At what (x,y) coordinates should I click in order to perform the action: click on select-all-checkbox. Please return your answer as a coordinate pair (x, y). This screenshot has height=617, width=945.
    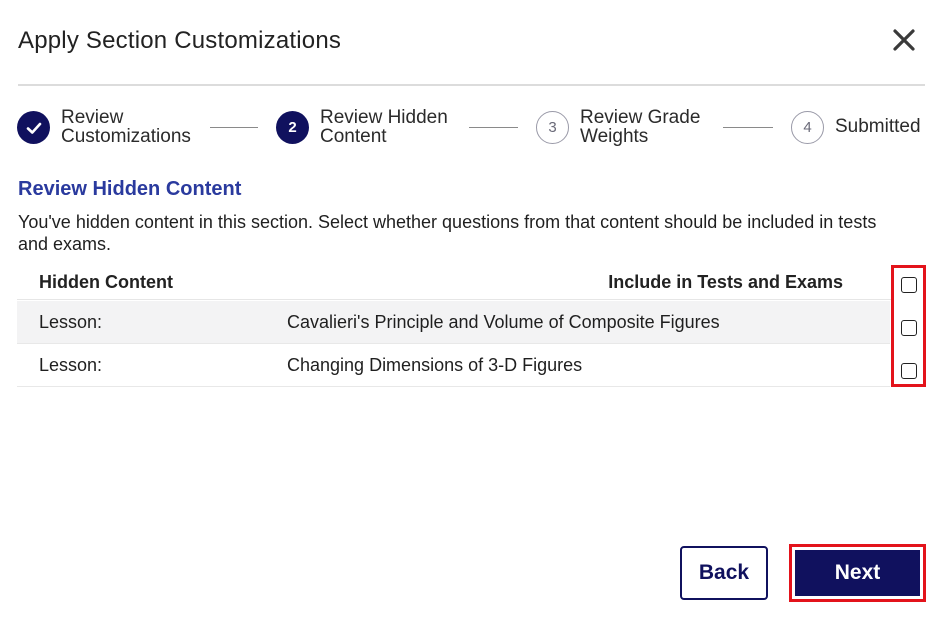
    Looking at the image, I should click on (909, 285).